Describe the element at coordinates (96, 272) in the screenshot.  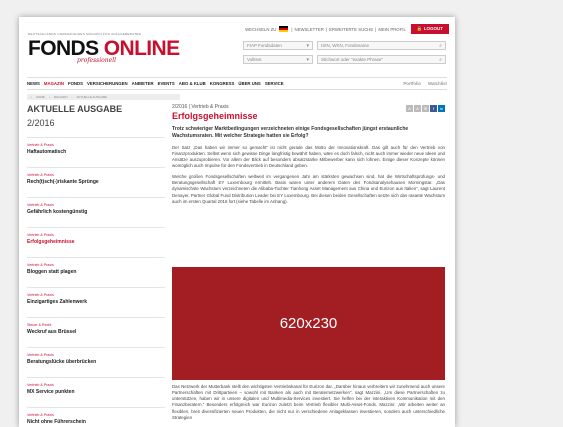
I see `sidebar-item: Vertrieb & Praxis Bloggen statt plagen` at that location.